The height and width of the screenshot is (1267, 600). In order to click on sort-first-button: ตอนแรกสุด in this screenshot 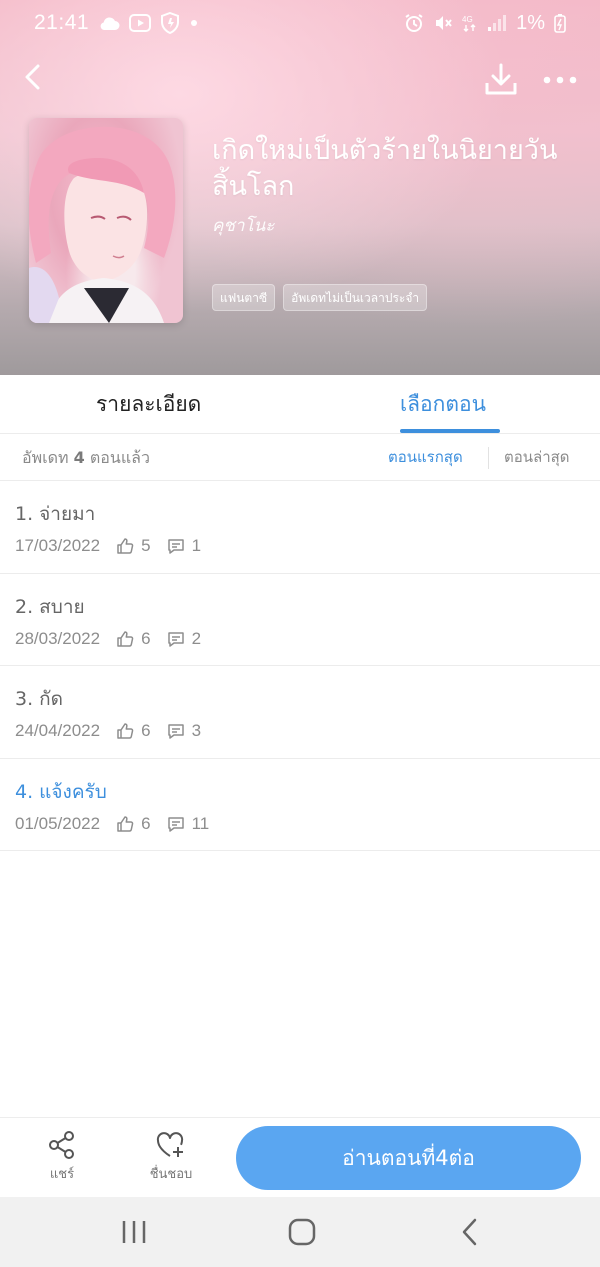, I will do `click(425, 457)`.